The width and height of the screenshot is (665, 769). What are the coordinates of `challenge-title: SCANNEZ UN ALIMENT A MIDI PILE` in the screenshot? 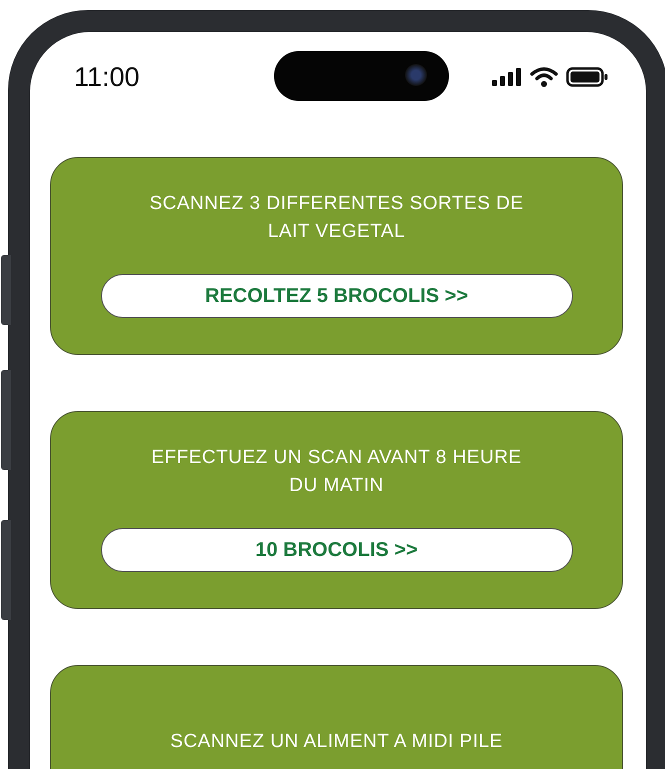 It's located at (336, 742).